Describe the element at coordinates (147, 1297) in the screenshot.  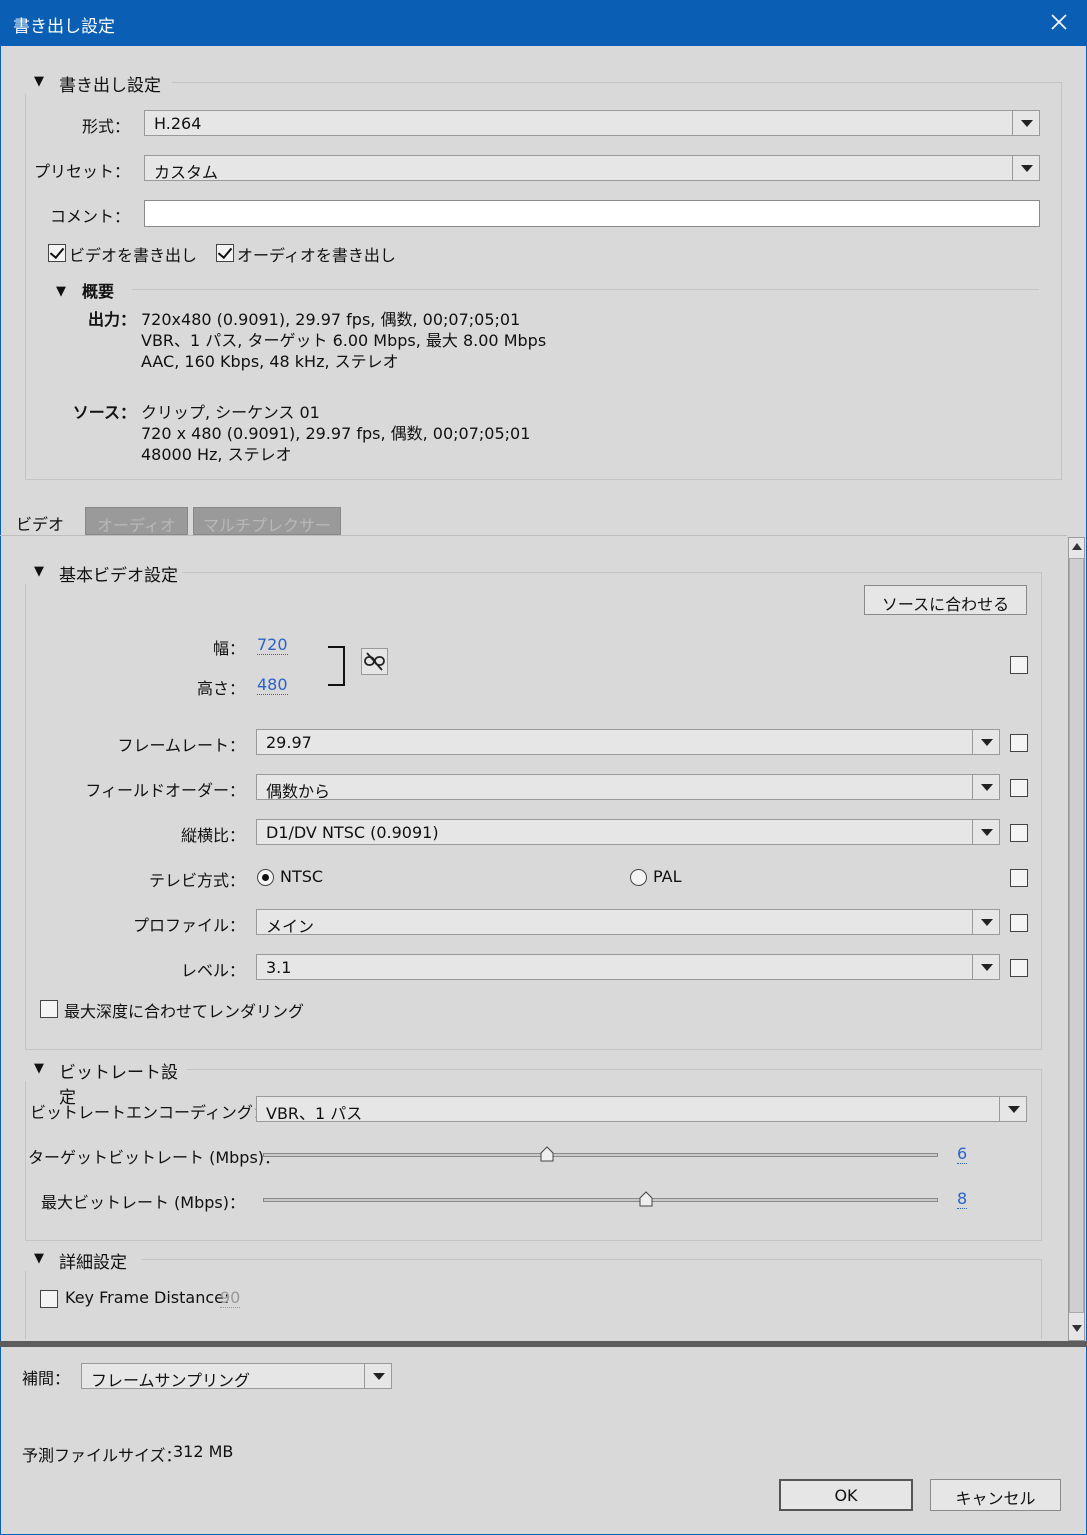
I see `keyframe-label: Key Frame Distance:` at that location.